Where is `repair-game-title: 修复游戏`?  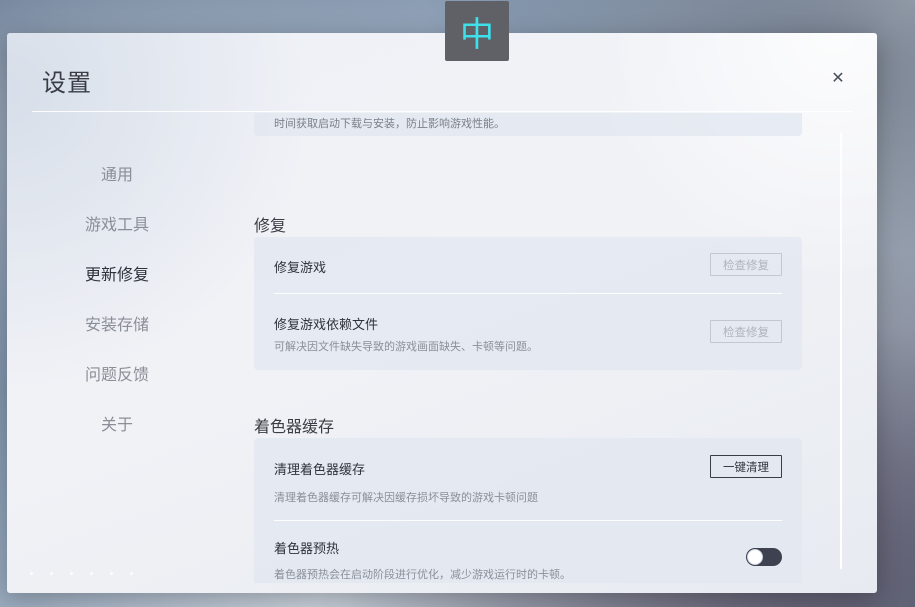 repair-game-title: 修复游戏 is located at coordinates (300, 268).